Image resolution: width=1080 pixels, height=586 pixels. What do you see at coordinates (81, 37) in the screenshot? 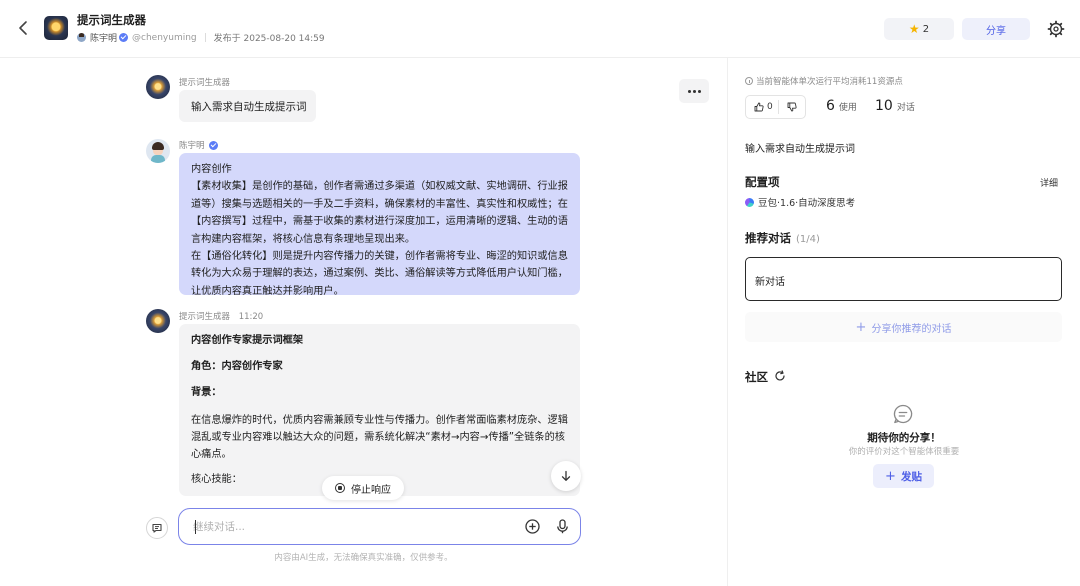
I see `author-avatar` at bounding box center [81, 37].